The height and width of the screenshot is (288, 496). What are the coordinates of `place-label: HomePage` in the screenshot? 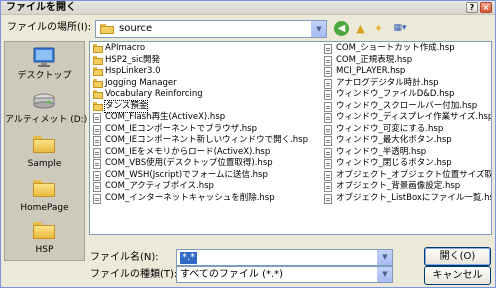 It's located at (44, 208).